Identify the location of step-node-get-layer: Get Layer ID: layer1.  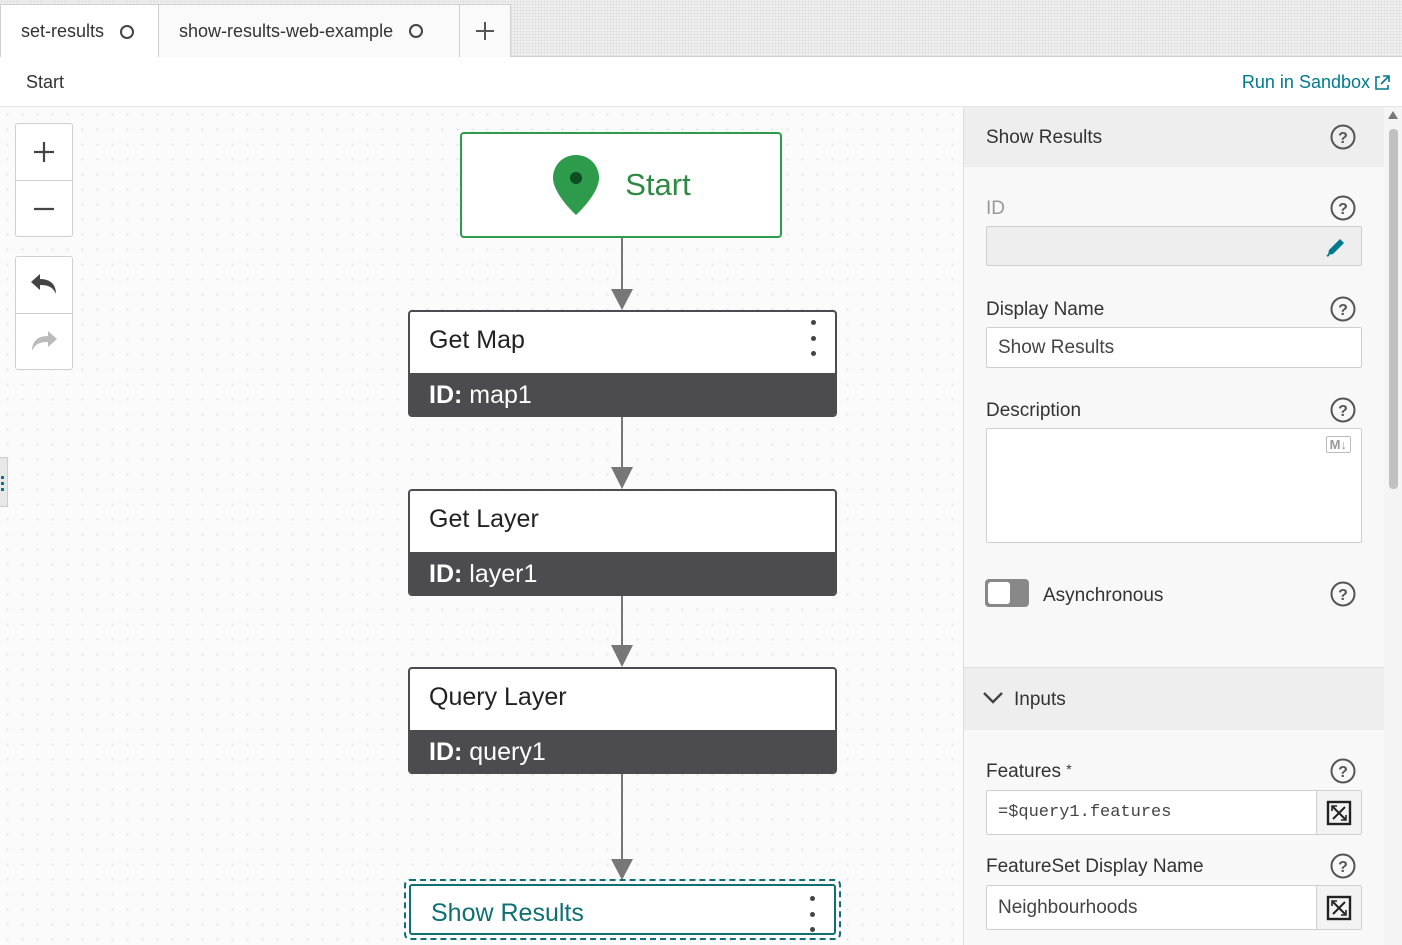
(622, 542).